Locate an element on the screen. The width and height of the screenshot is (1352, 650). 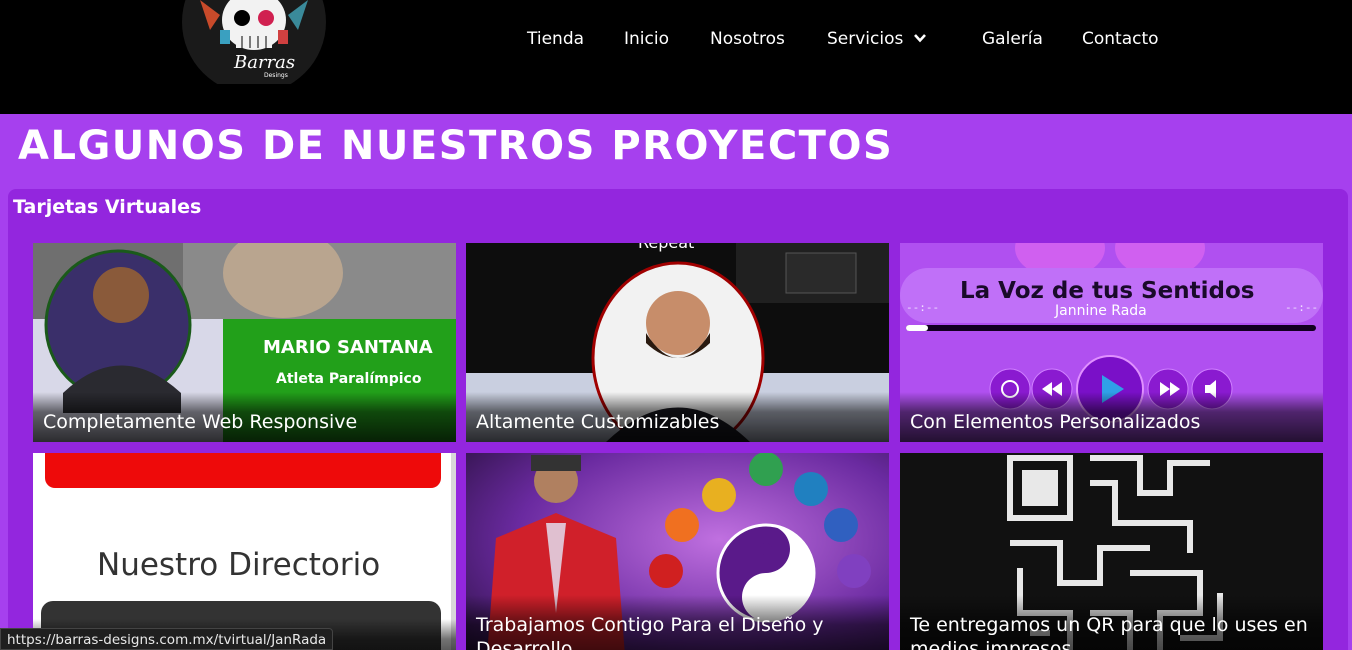
project-card-institutional: Nuestro Directorio Imágen Institucional is located at coordinates (244, 551).